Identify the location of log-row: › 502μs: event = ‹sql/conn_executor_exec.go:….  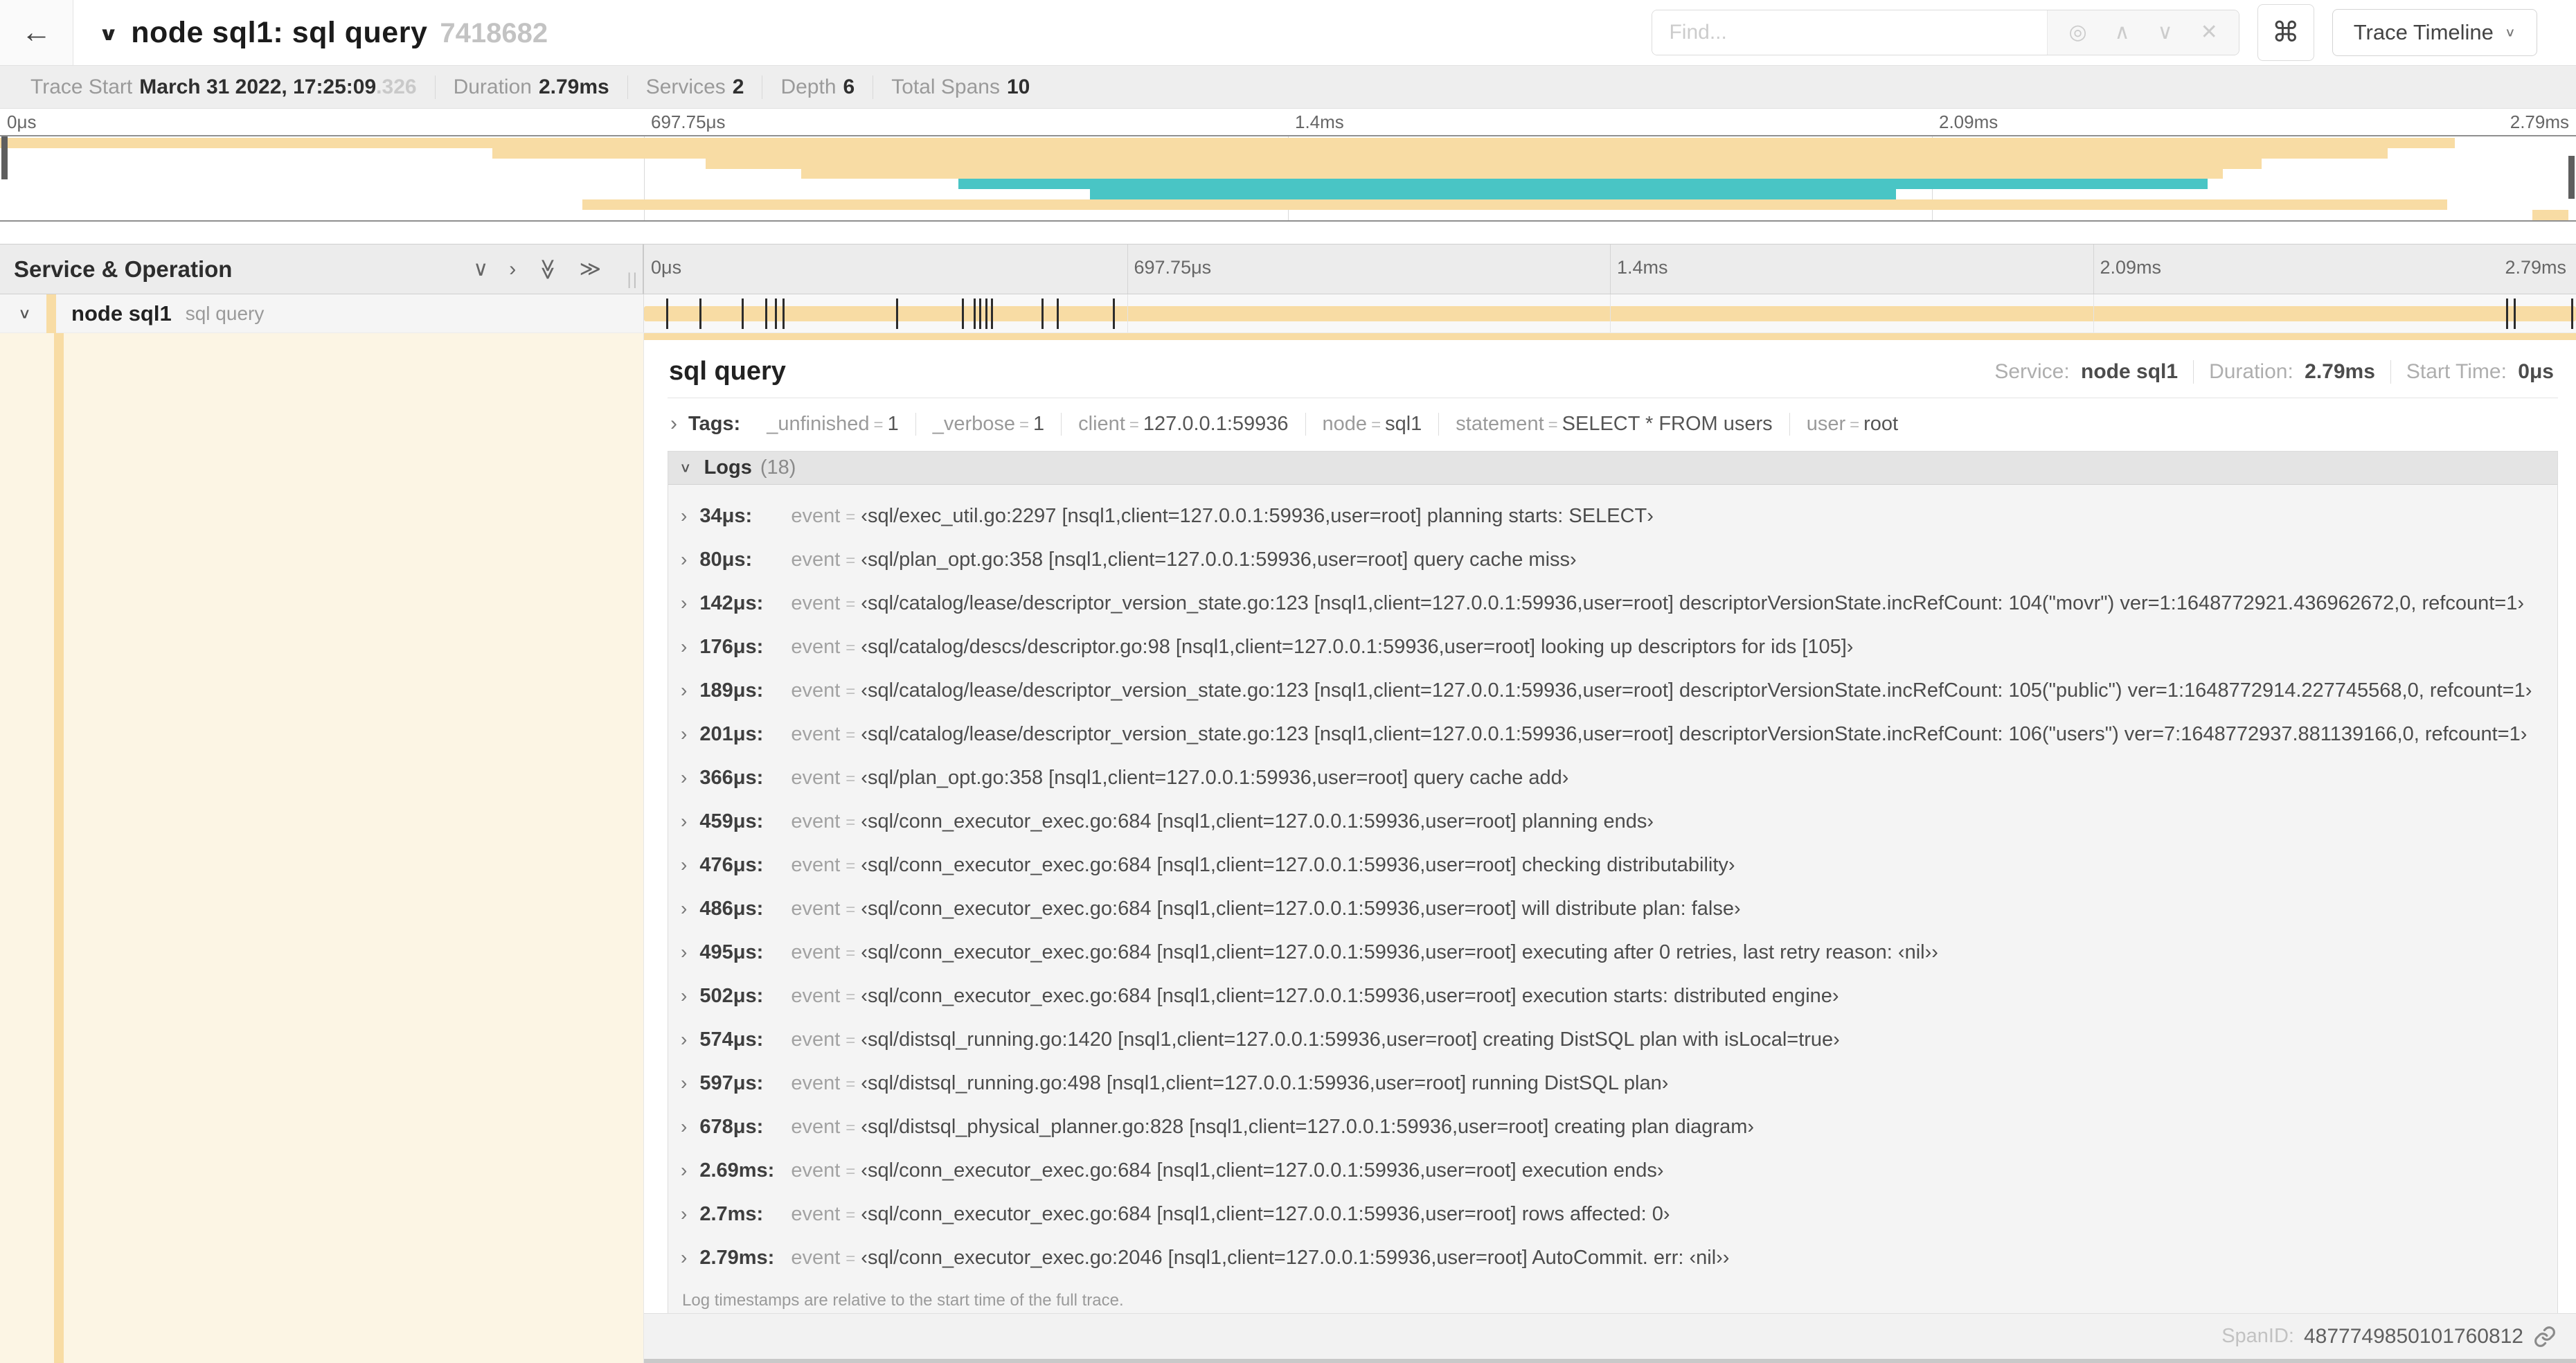
(1612, 996).